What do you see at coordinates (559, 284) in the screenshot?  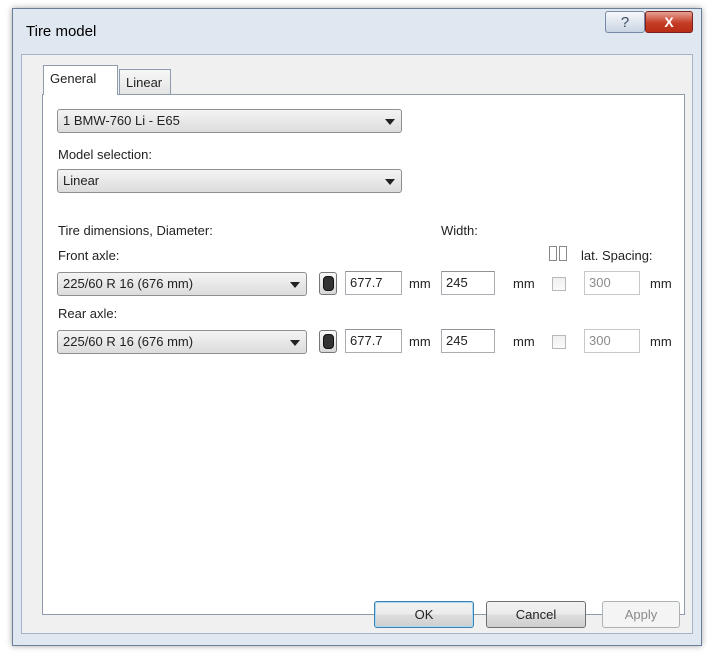 I see `front-dual-tire-checkbox` at bounding box center [559, 284].